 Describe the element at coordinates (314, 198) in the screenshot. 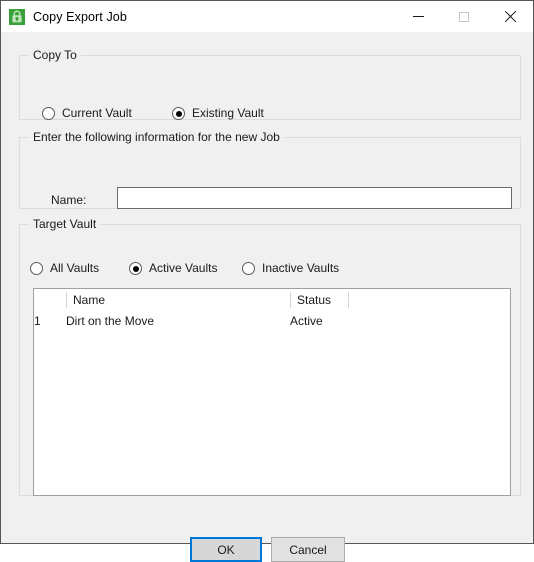

I see `name-input` at that location.